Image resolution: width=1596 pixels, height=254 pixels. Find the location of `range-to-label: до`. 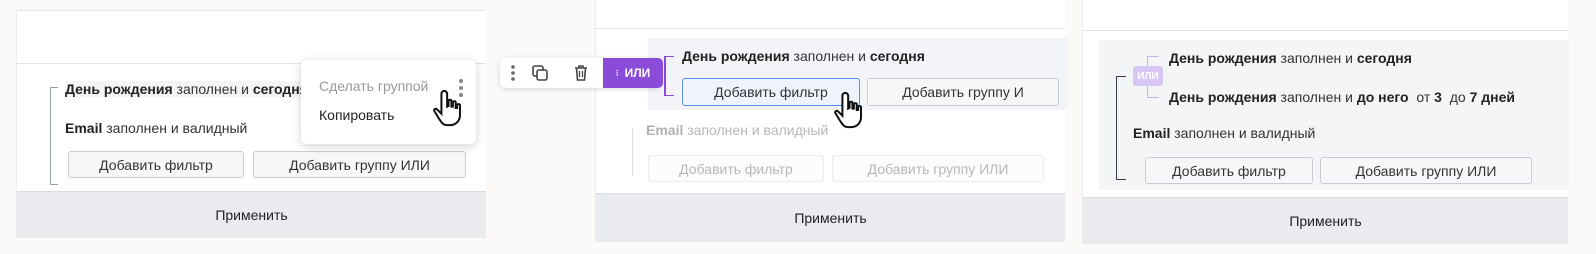

range-to-label: до is located at coordinates (1457, 97).